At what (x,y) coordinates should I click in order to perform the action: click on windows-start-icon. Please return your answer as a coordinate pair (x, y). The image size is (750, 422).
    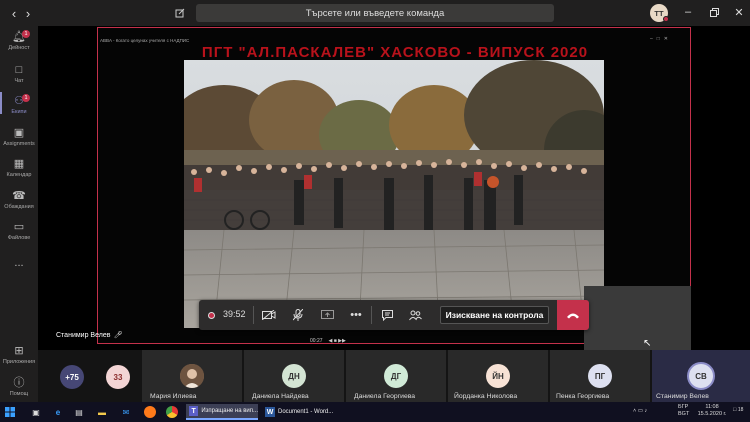
    Looking at the image, I should click on (10, 412).